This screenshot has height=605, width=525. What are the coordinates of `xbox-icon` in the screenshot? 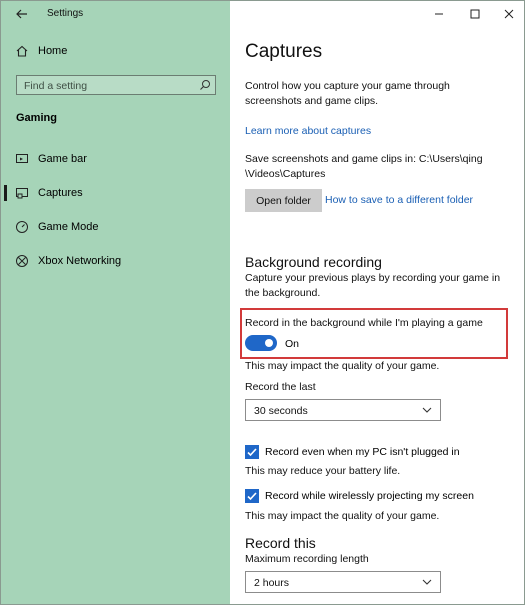 It's located at (22, 261).